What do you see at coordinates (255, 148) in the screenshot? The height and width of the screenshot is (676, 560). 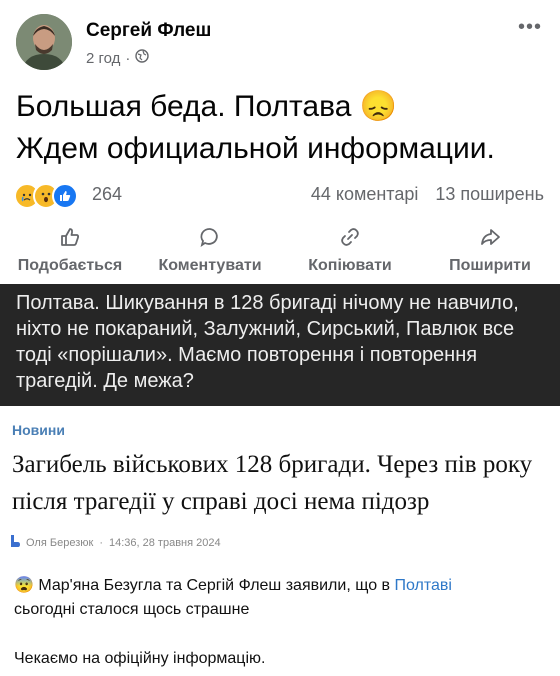 I see `post-text-line2: Ждем официальной информации.` at bounding box center [255, 148].